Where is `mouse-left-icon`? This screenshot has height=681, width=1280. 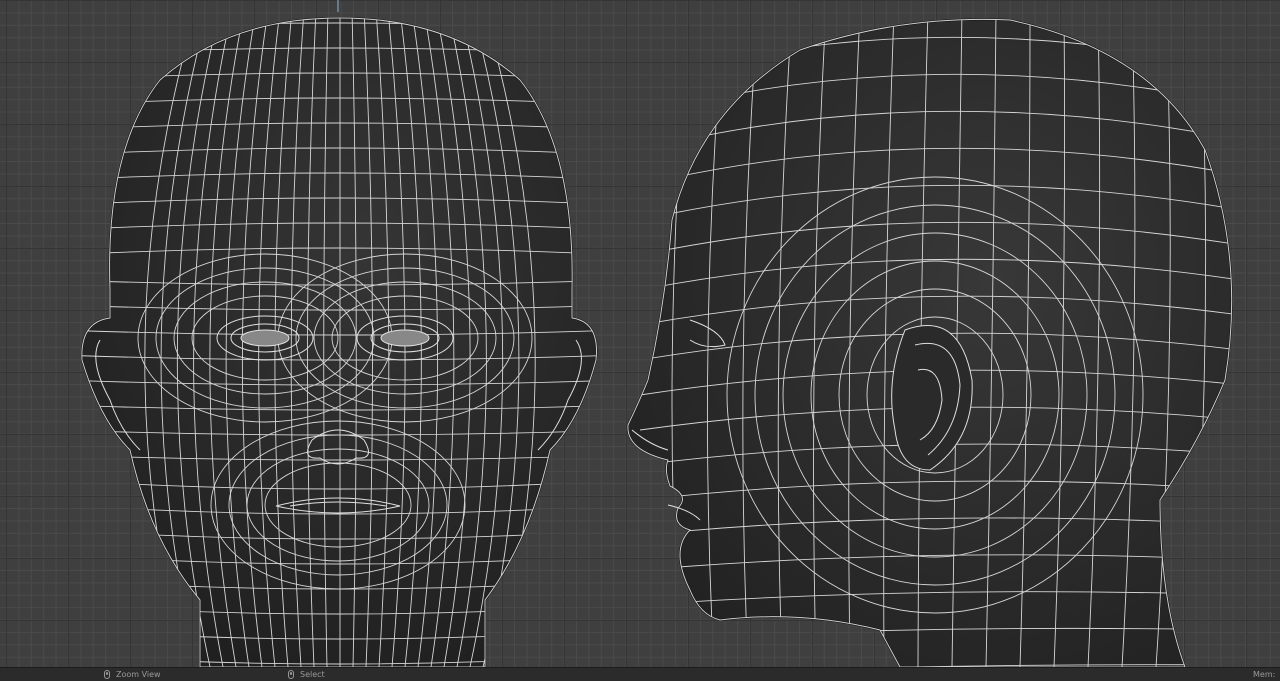
mouse-left-icon is located at coordinates (291, 674).